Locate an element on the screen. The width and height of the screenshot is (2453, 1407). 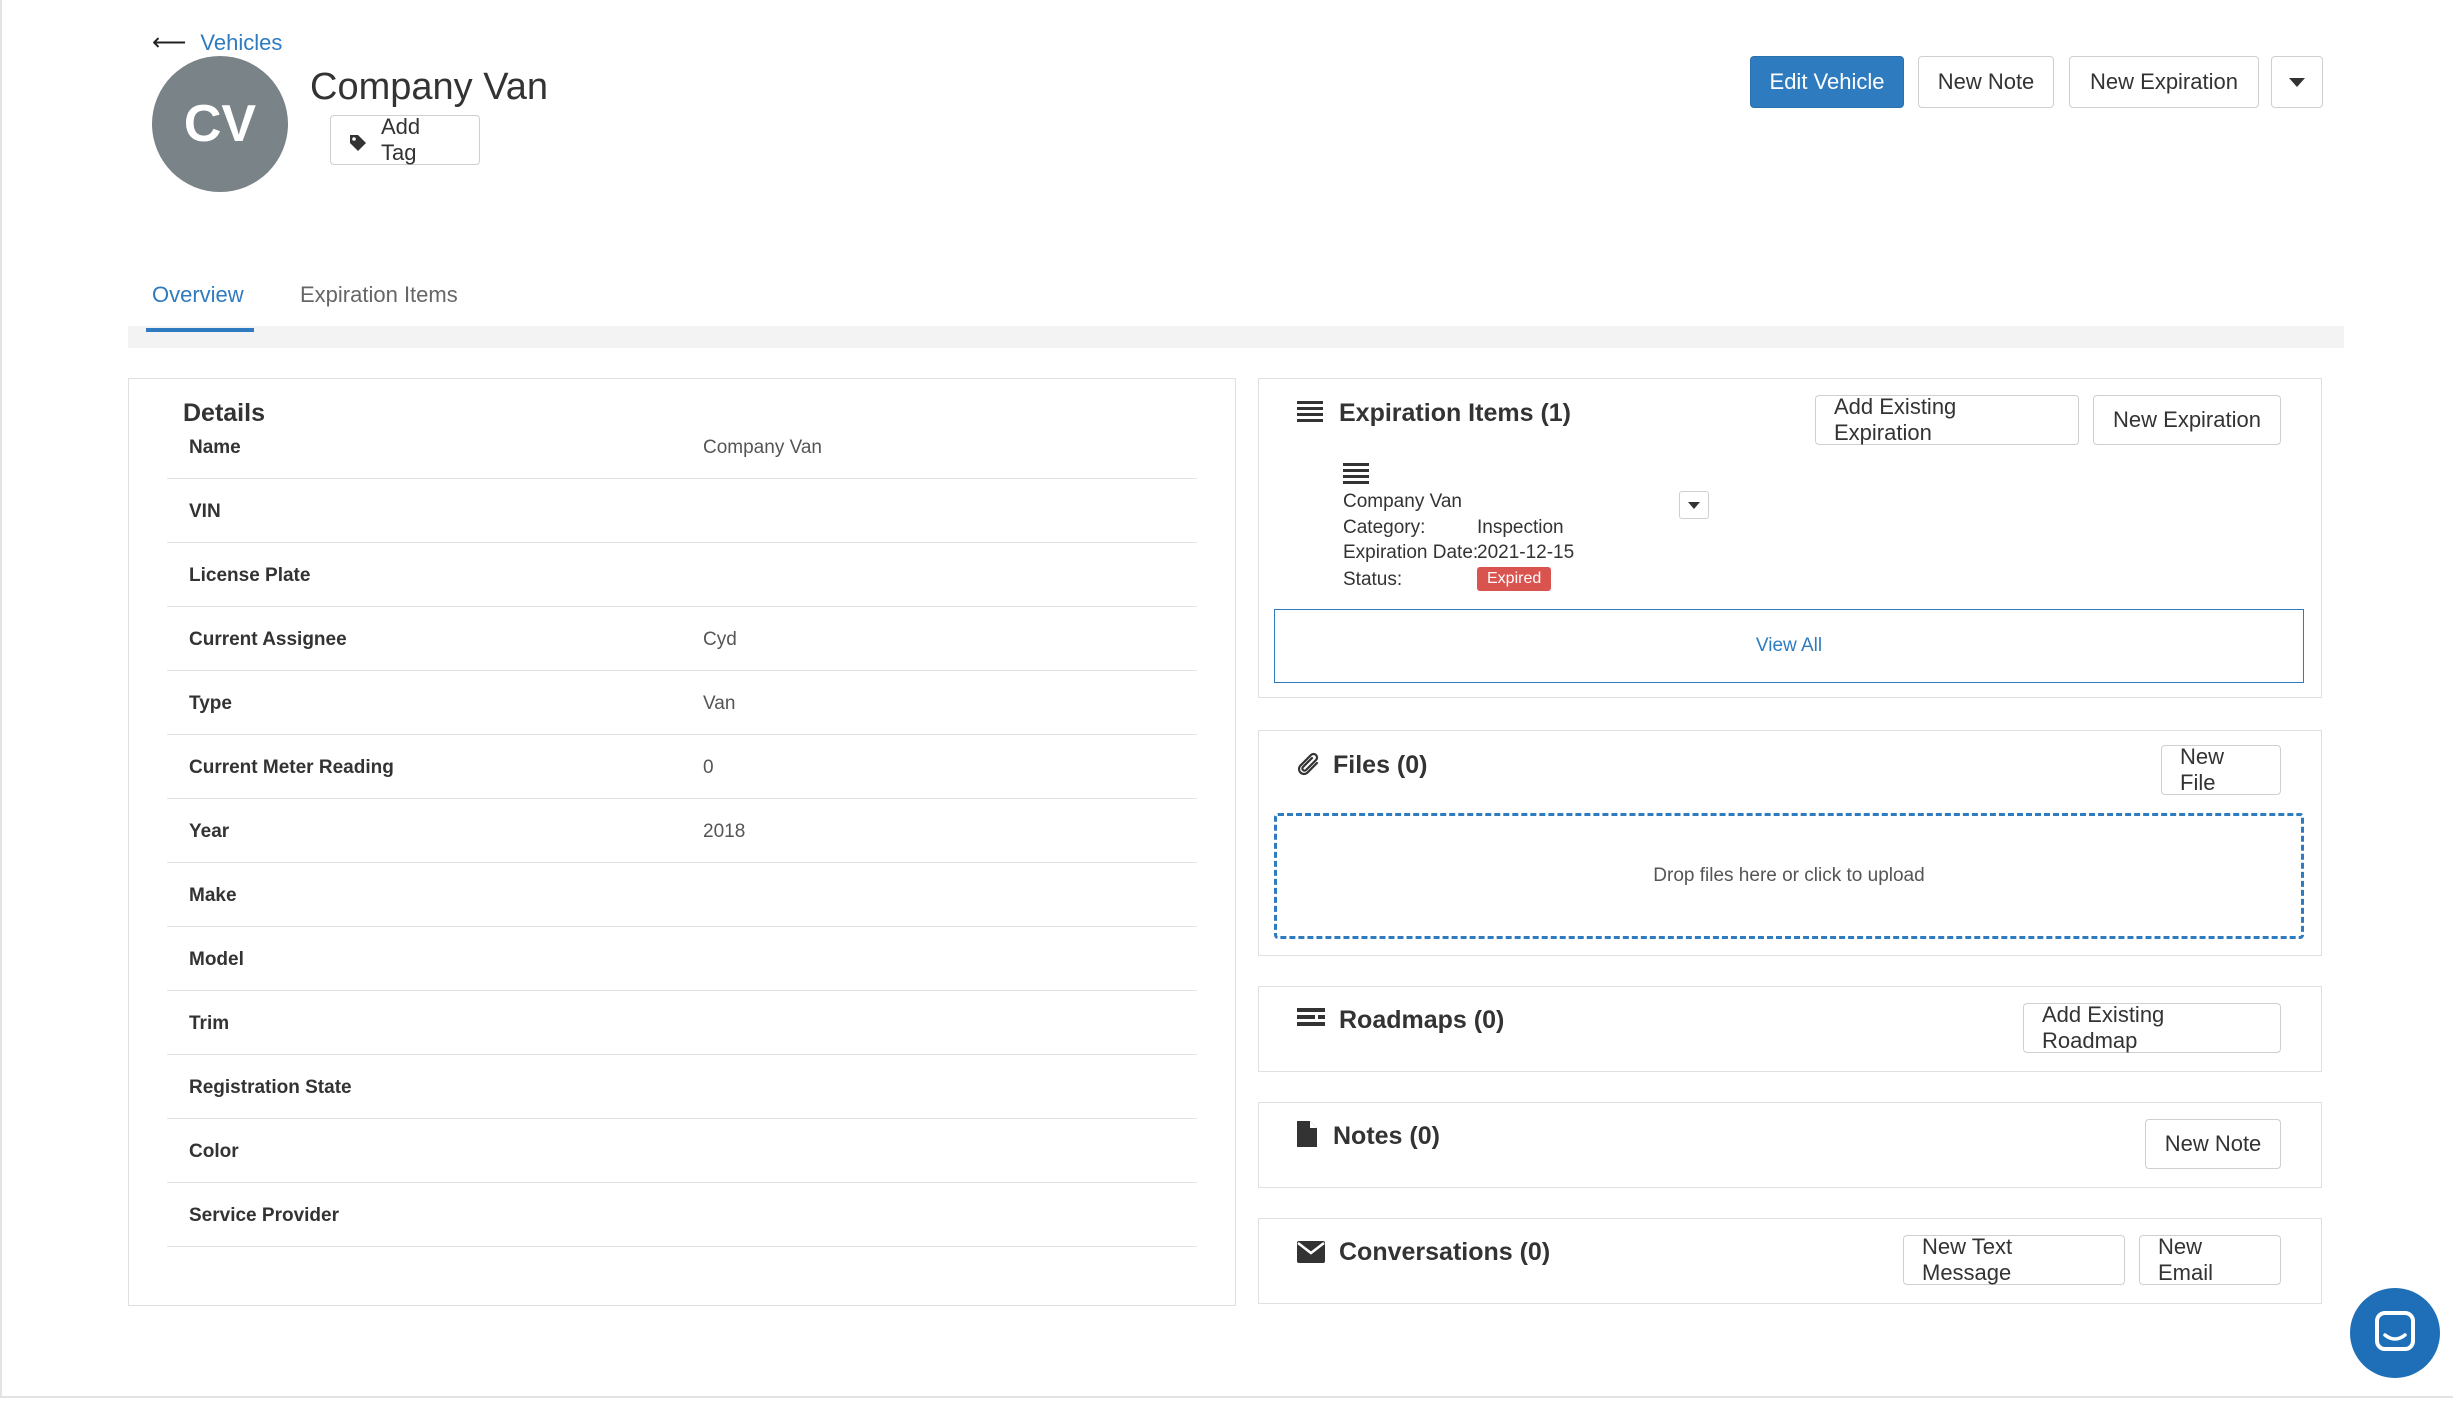
files-title: Files (0) is located at coordinates (1380, 765).